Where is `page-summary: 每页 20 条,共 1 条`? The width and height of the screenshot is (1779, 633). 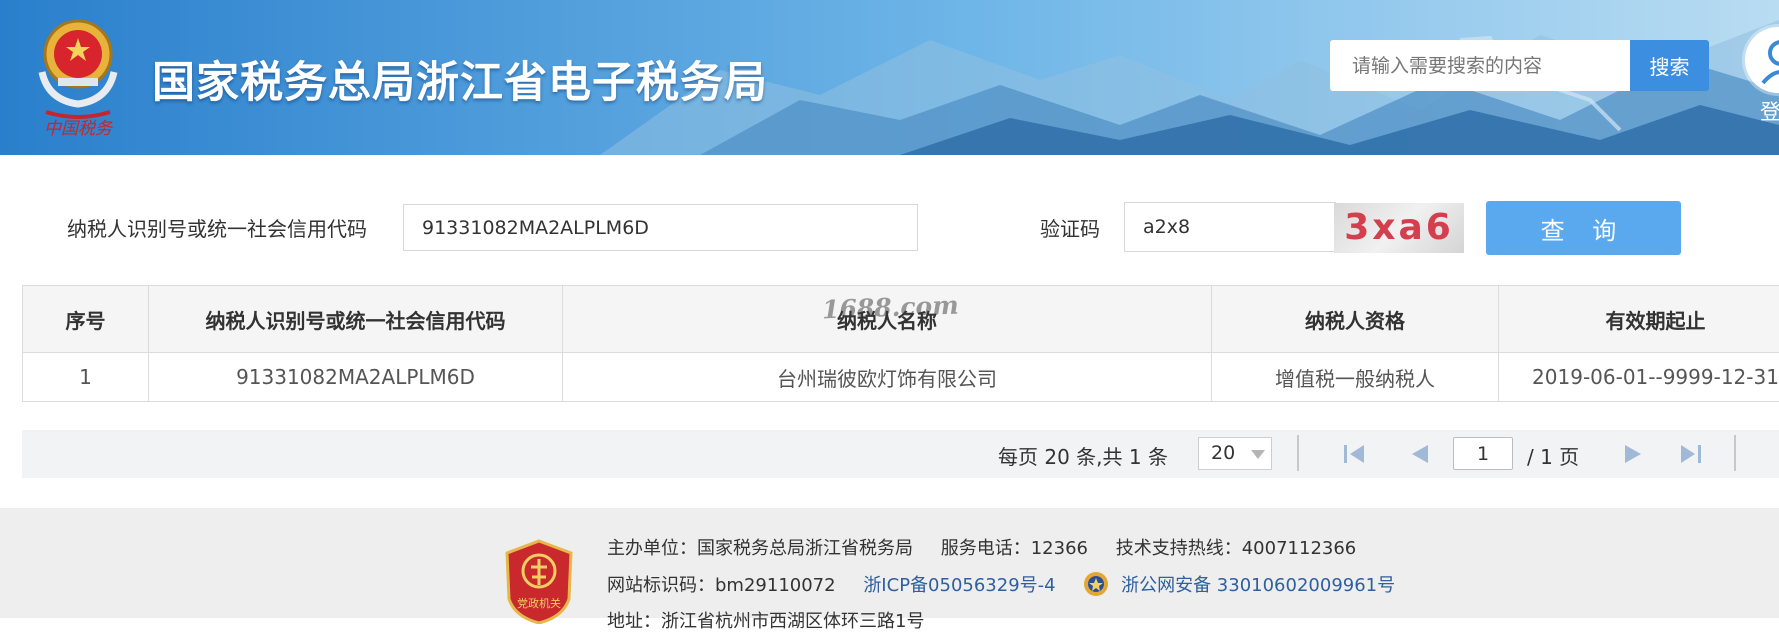 page-summary: 每页 20 条,共 1 条 is located at coordinates (1083, 455).